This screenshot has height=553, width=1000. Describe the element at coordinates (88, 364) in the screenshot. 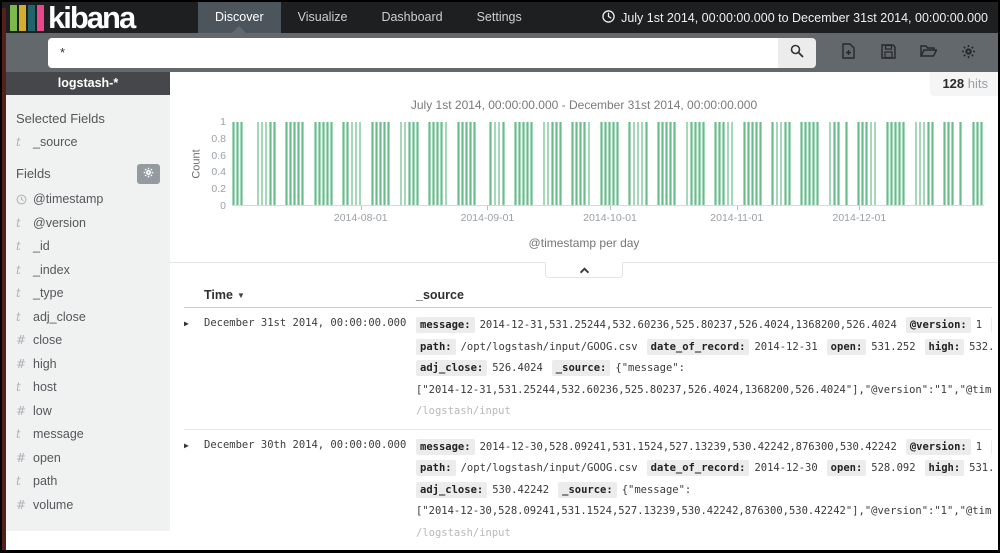

I see `field-item-high: # high` at that location.